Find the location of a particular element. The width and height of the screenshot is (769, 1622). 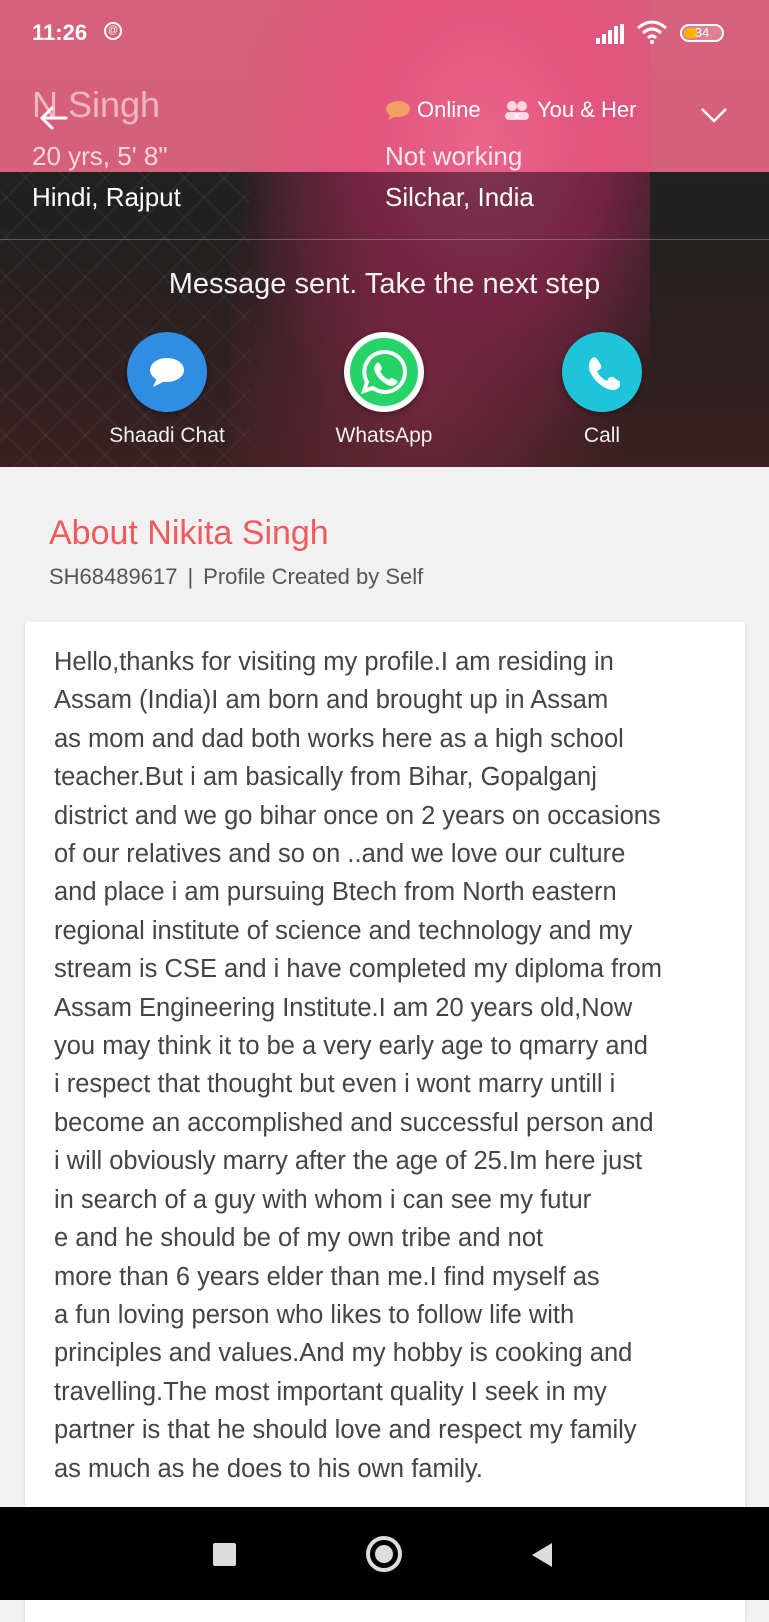

wifi-icon is located at coordinates (652, 32).